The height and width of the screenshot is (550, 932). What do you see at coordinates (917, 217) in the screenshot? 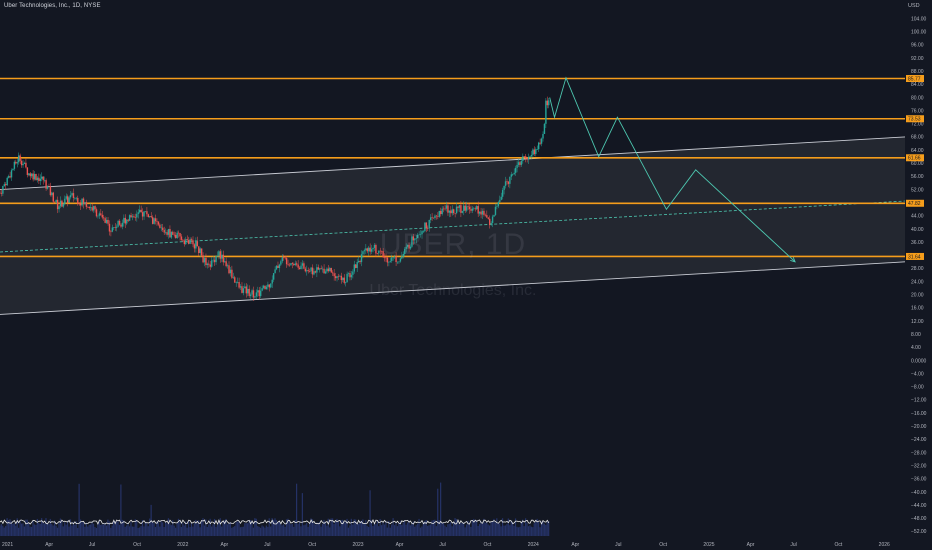
I see `y-tick-label: 44.00` at bounding box center [917, 217].